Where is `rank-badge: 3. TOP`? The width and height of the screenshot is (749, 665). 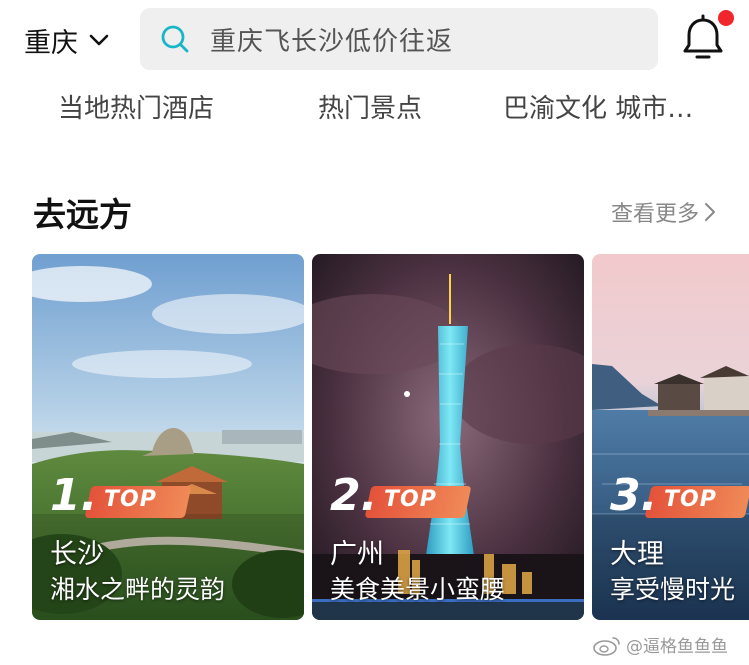
rank-badge: 3. TOP is located at coordinates (679, 496).